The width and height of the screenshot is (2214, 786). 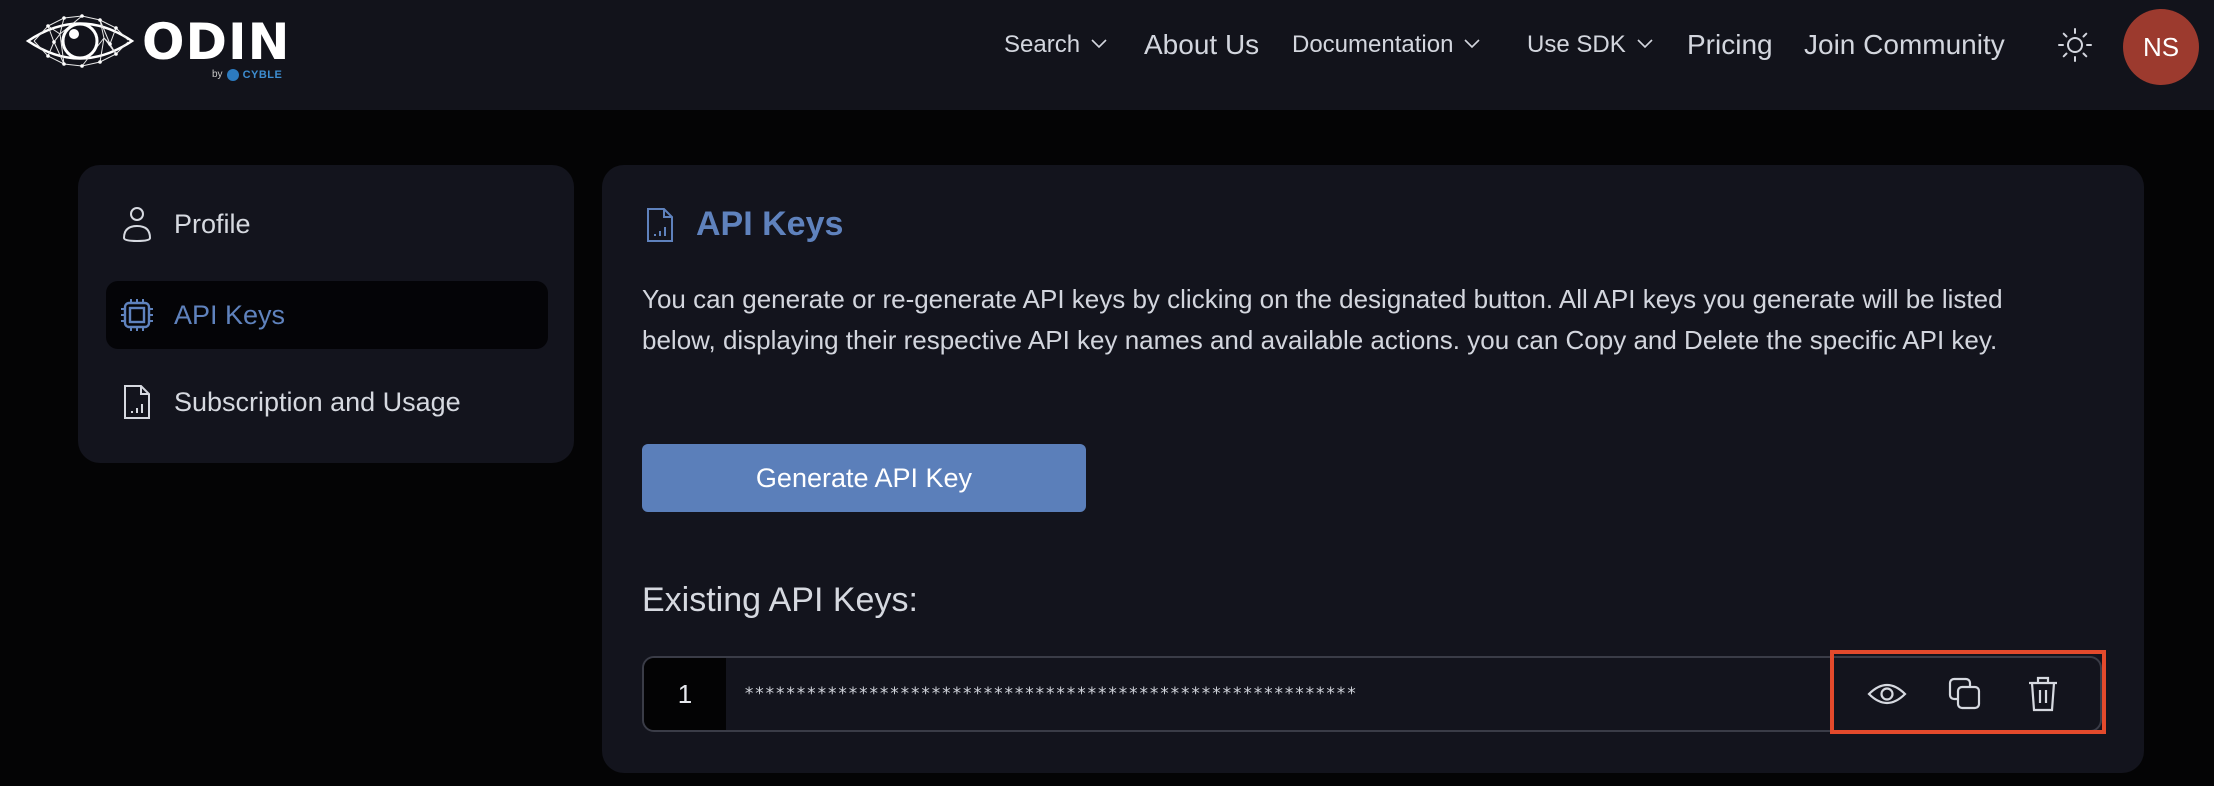 I want to click on trash-icon, so click(x=2043, y=694).